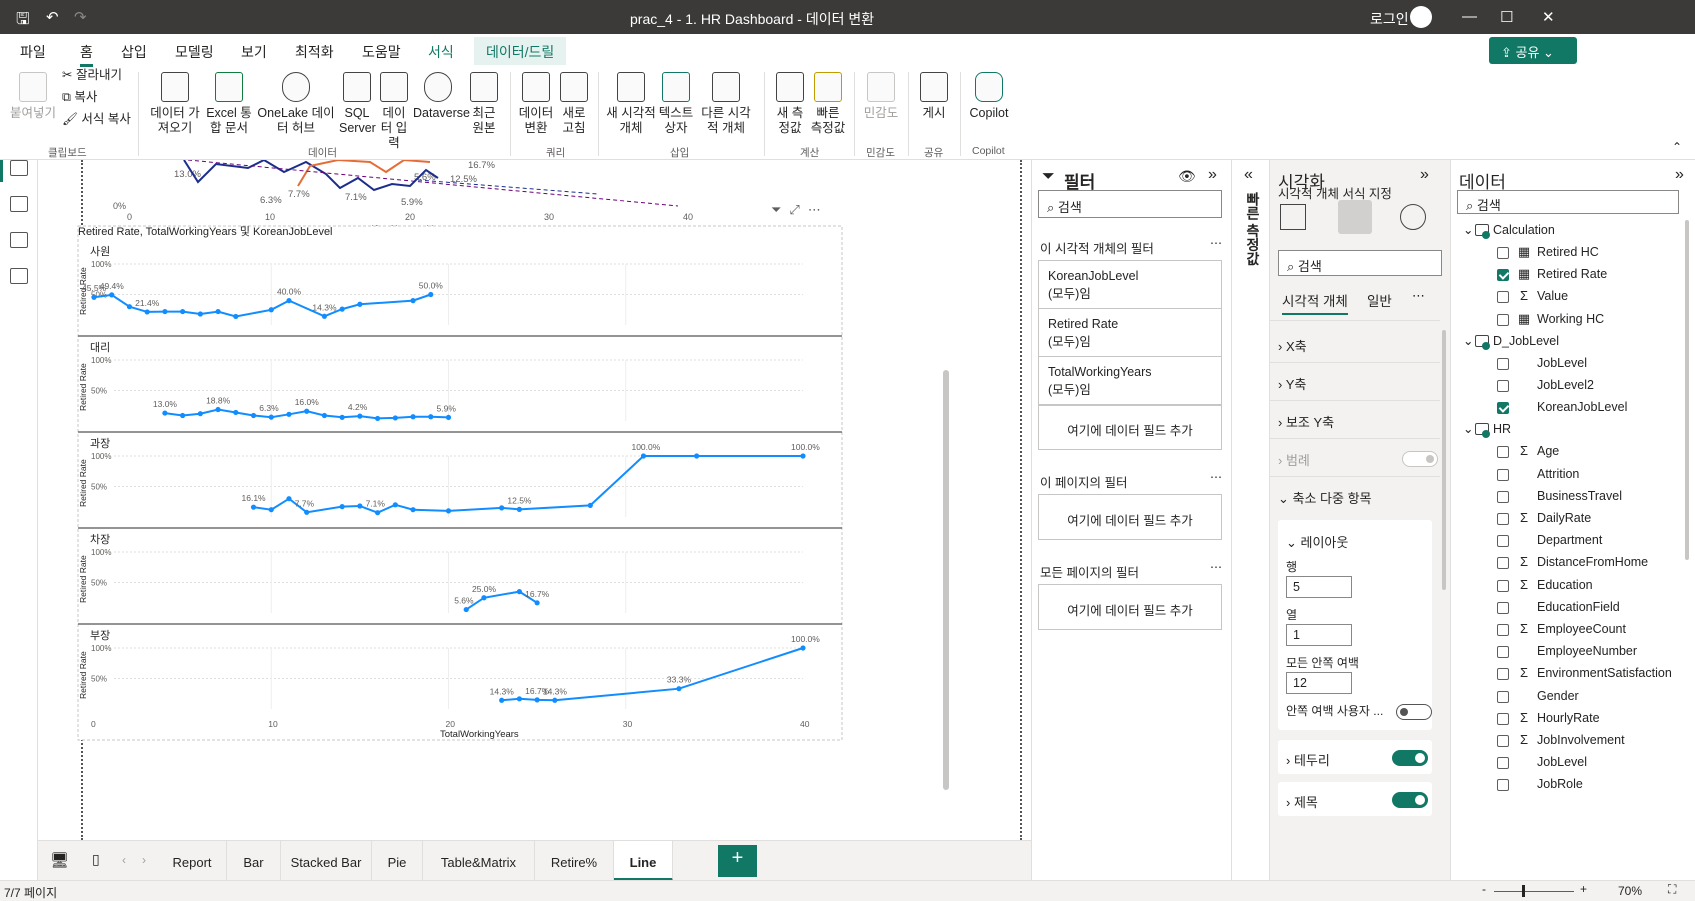 This screenshot has height=901, width=1695. What do you see at coordinates (574, 861) in the screenshot?
I see `page-tab-retire-pct: Retire%` at bounding box center [574, 861].